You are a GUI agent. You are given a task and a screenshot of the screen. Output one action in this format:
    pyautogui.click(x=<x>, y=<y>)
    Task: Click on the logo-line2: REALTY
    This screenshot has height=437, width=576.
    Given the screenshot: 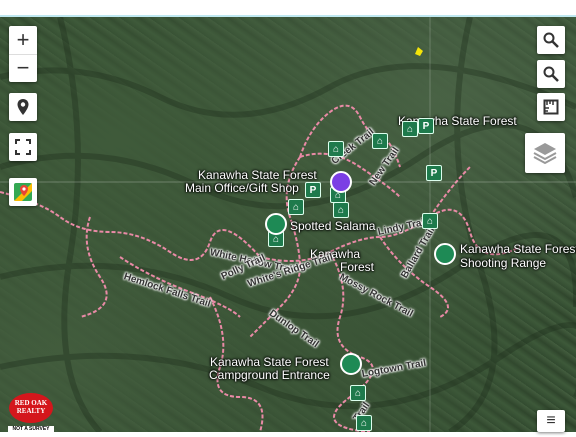 What is the action you would take?
    pyautogui.click(x=31, y=411)
    